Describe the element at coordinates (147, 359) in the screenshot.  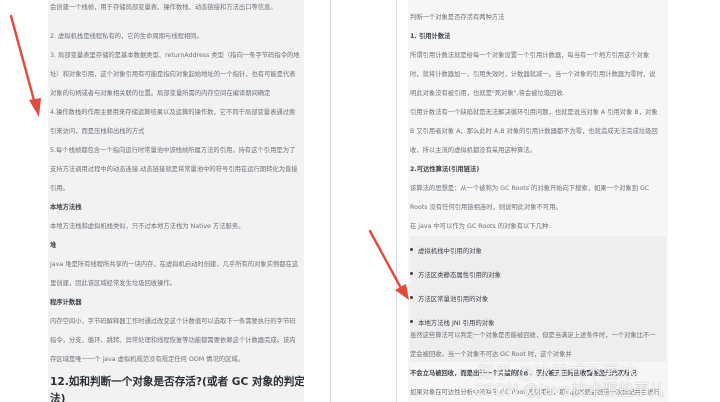
I see `text-line: 存区域是唯一一个 java 虚拟机规范没有规定任何 OOM 情况的区域。` at that location.